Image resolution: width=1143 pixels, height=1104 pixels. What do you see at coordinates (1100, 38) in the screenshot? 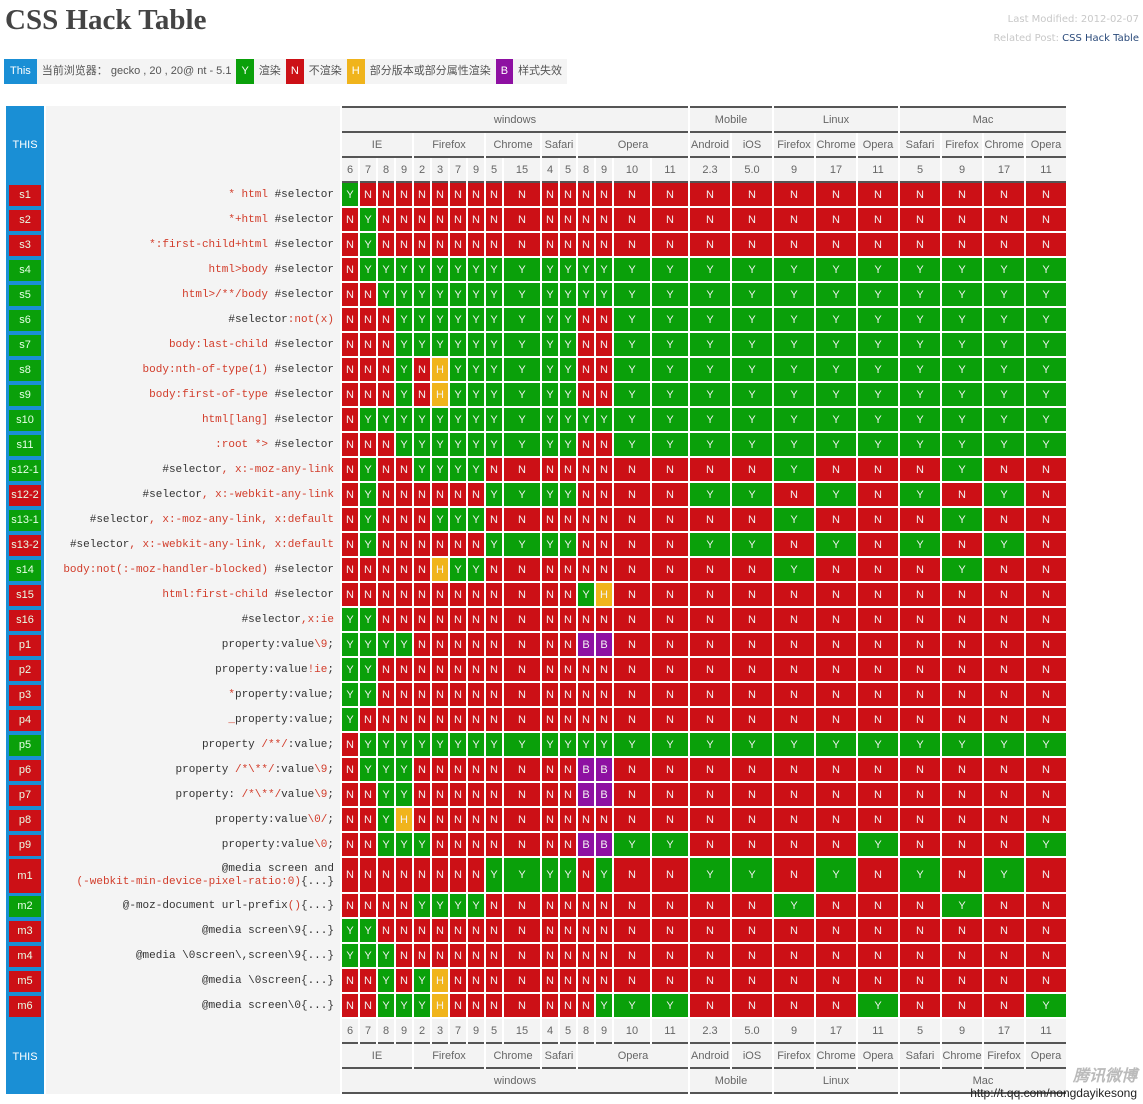
I see `related-post-link: CSS Hack Table` at bounding box center [1100, 38].